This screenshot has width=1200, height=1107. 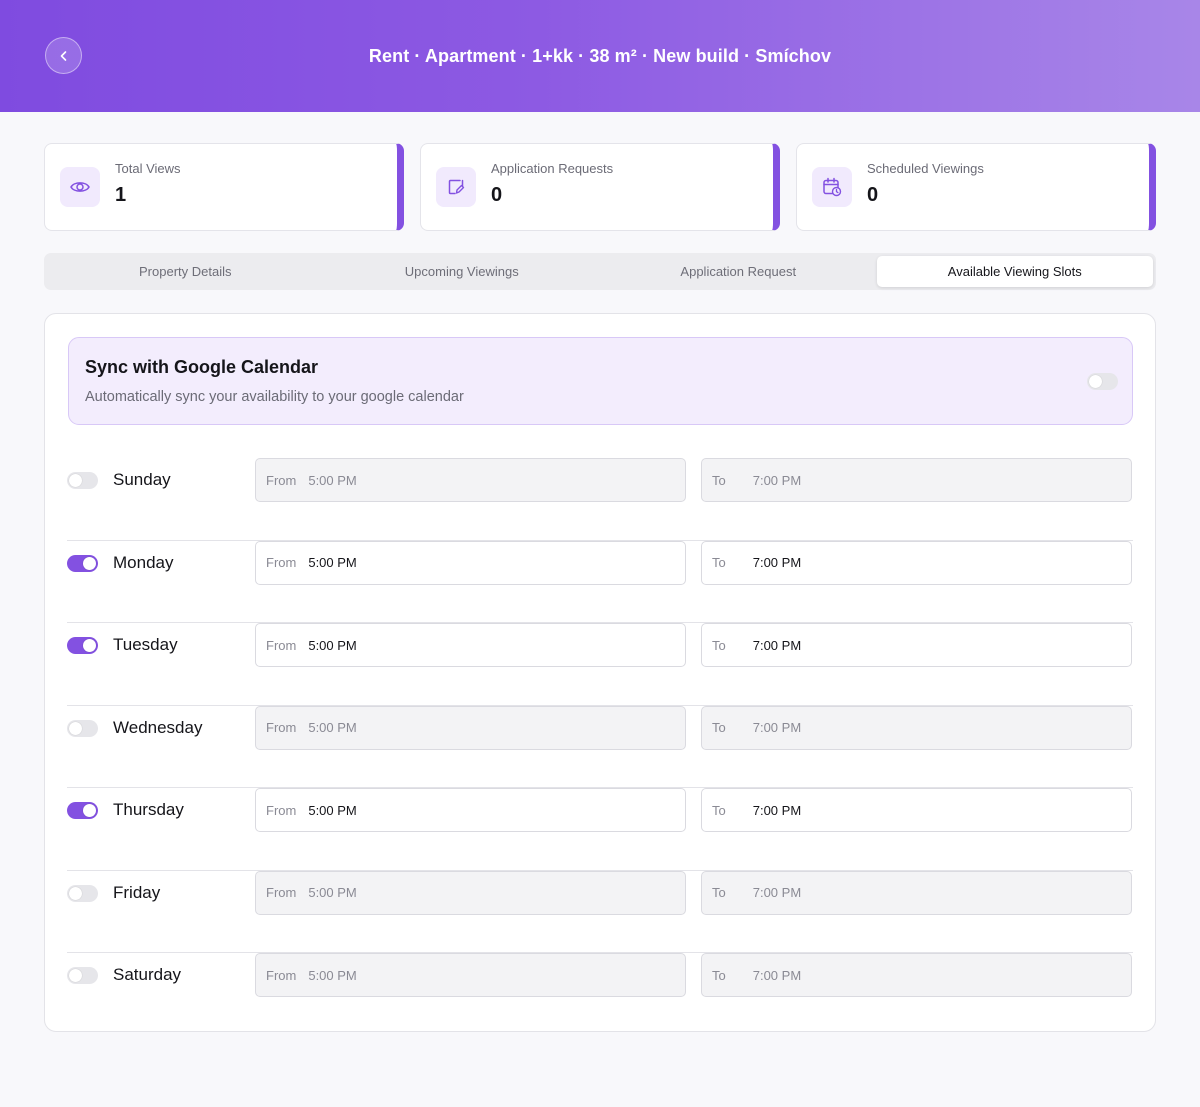 I want to click on day-row-tuesday: Tuesday From 5:00 PM To 7:00 PM, so click(x=600, y=664).